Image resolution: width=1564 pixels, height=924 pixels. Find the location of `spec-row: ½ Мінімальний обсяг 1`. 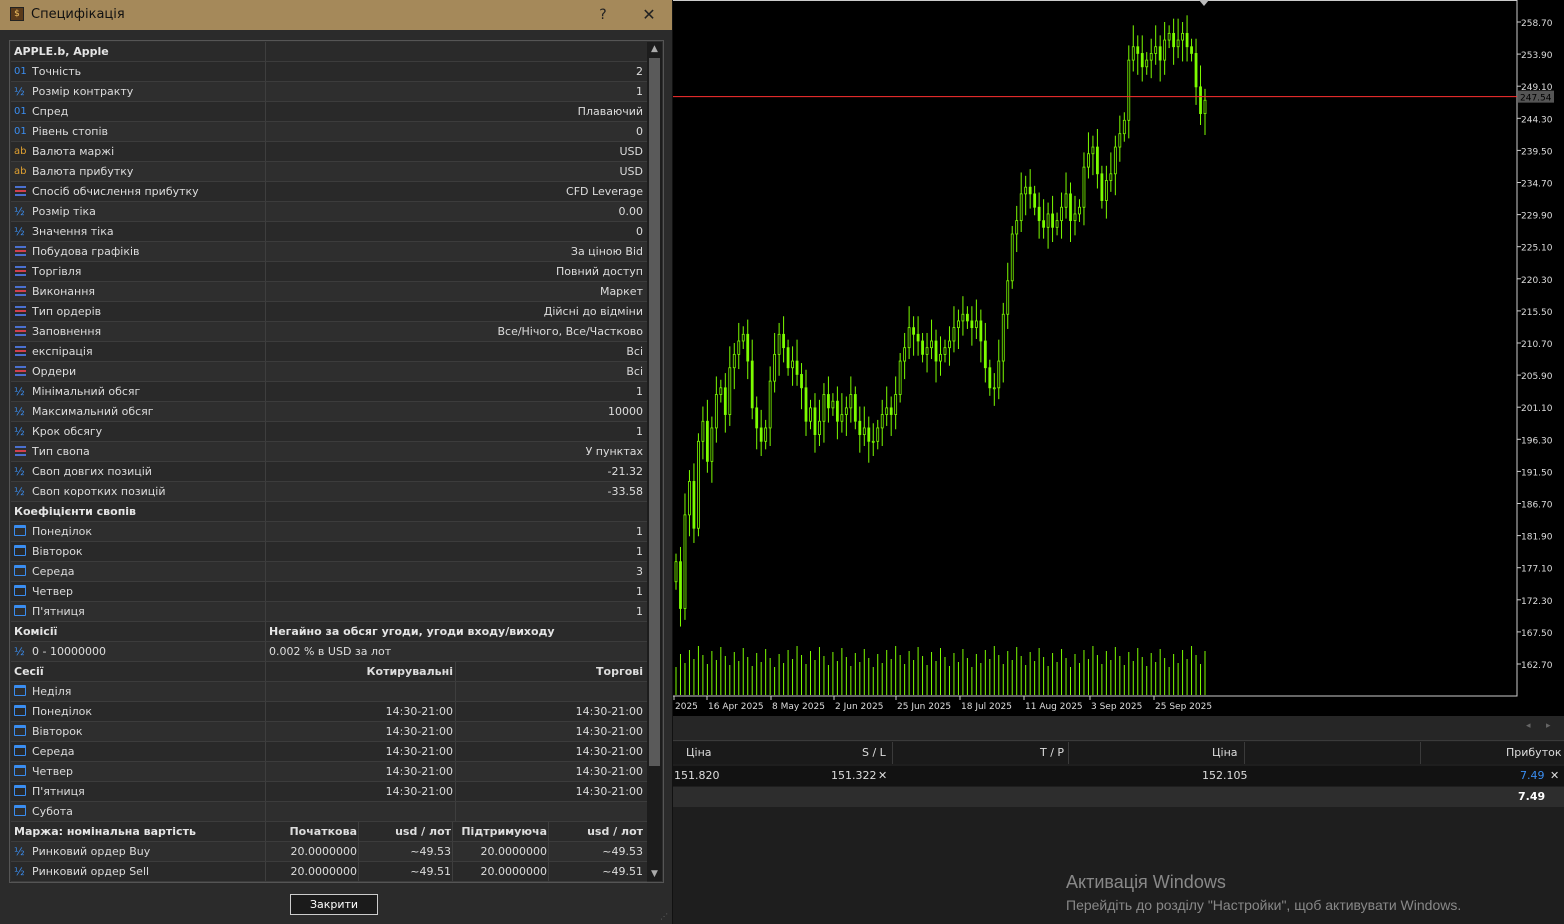

spec-row: ½ Мінімальний обсяг 1 is located at coordinates (329, 392).